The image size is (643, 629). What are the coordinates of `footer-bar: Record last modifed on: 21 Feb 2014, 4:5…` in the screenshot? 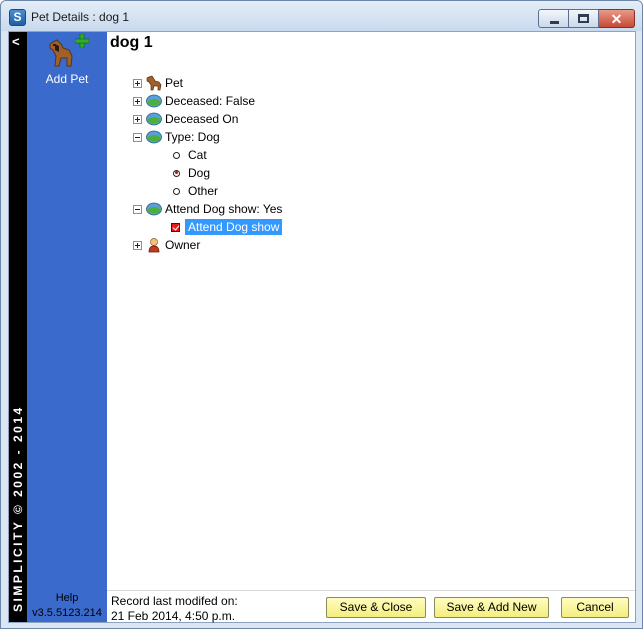 It's located at (371, 606).